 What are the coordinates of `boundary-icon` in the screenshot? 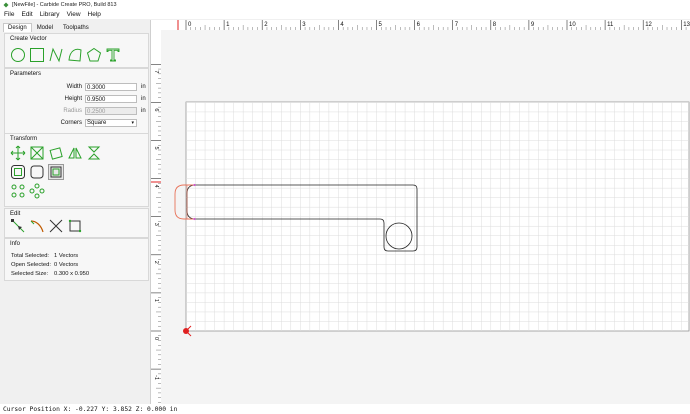 It's located at (56, 172).